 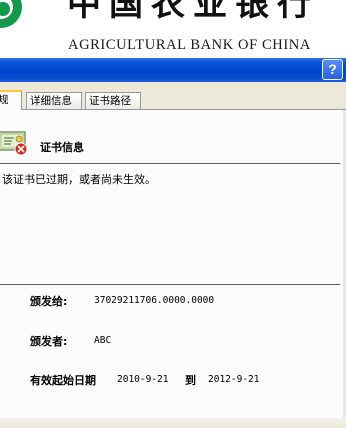 I want to click on issued-to-label: 颁发给:, so click(x=49, y=301).